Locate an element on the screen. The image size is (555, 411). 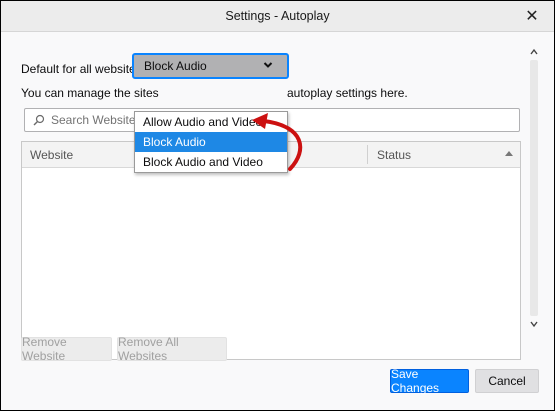
scroll-down-icon is located at coordinates (534, 324).